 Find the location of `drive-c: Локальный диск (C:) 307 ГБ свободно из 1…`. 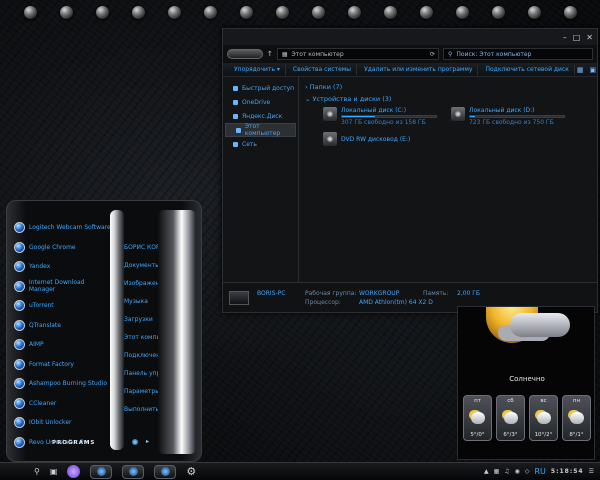

drive-c: Локальный диск (C:) 307 ГБ свободно из 1… is located at coordinates (382, 116).